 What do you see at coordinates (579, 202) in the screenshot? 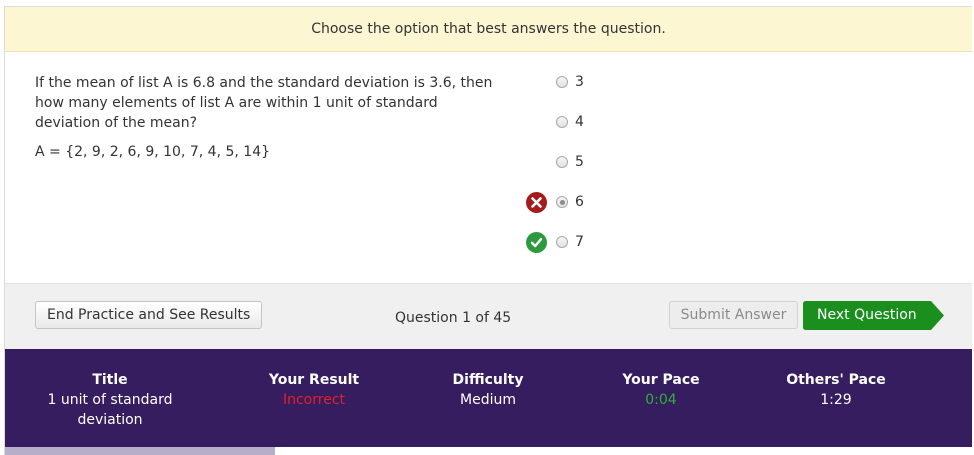
I see `answer-option-label: 6` at bounding box center [579, 202].